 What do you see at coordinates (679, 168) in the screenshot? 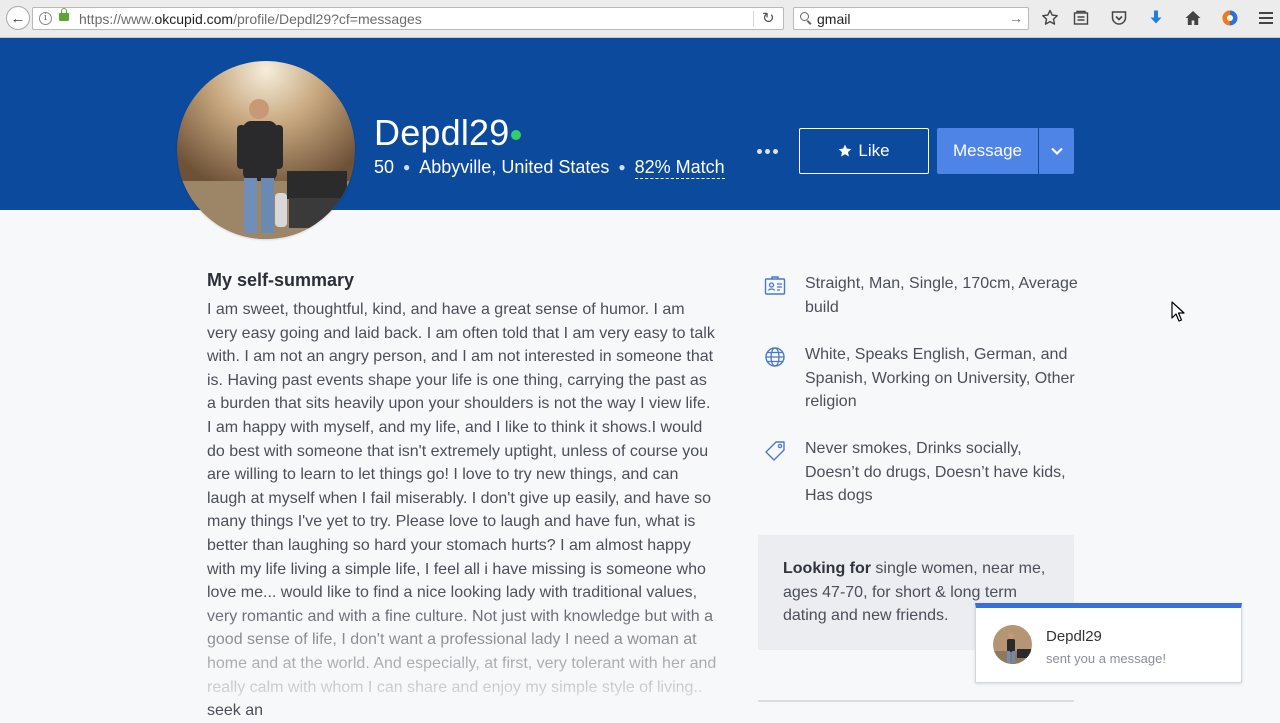
I see `match-percentage: 82% Match` at bounding box center [679, 168].